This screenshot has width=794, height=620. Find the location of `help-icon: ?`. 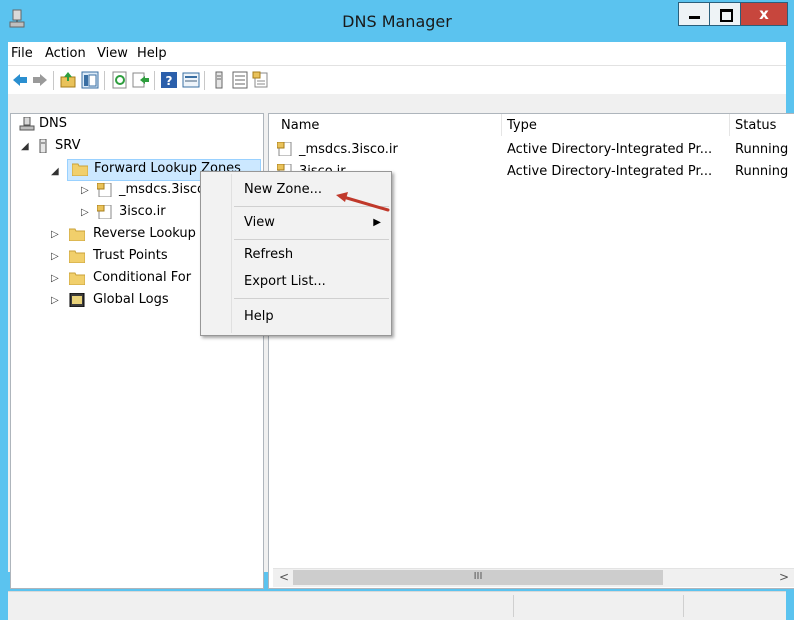

help-icon: ? is located at coordinates (169, 80).